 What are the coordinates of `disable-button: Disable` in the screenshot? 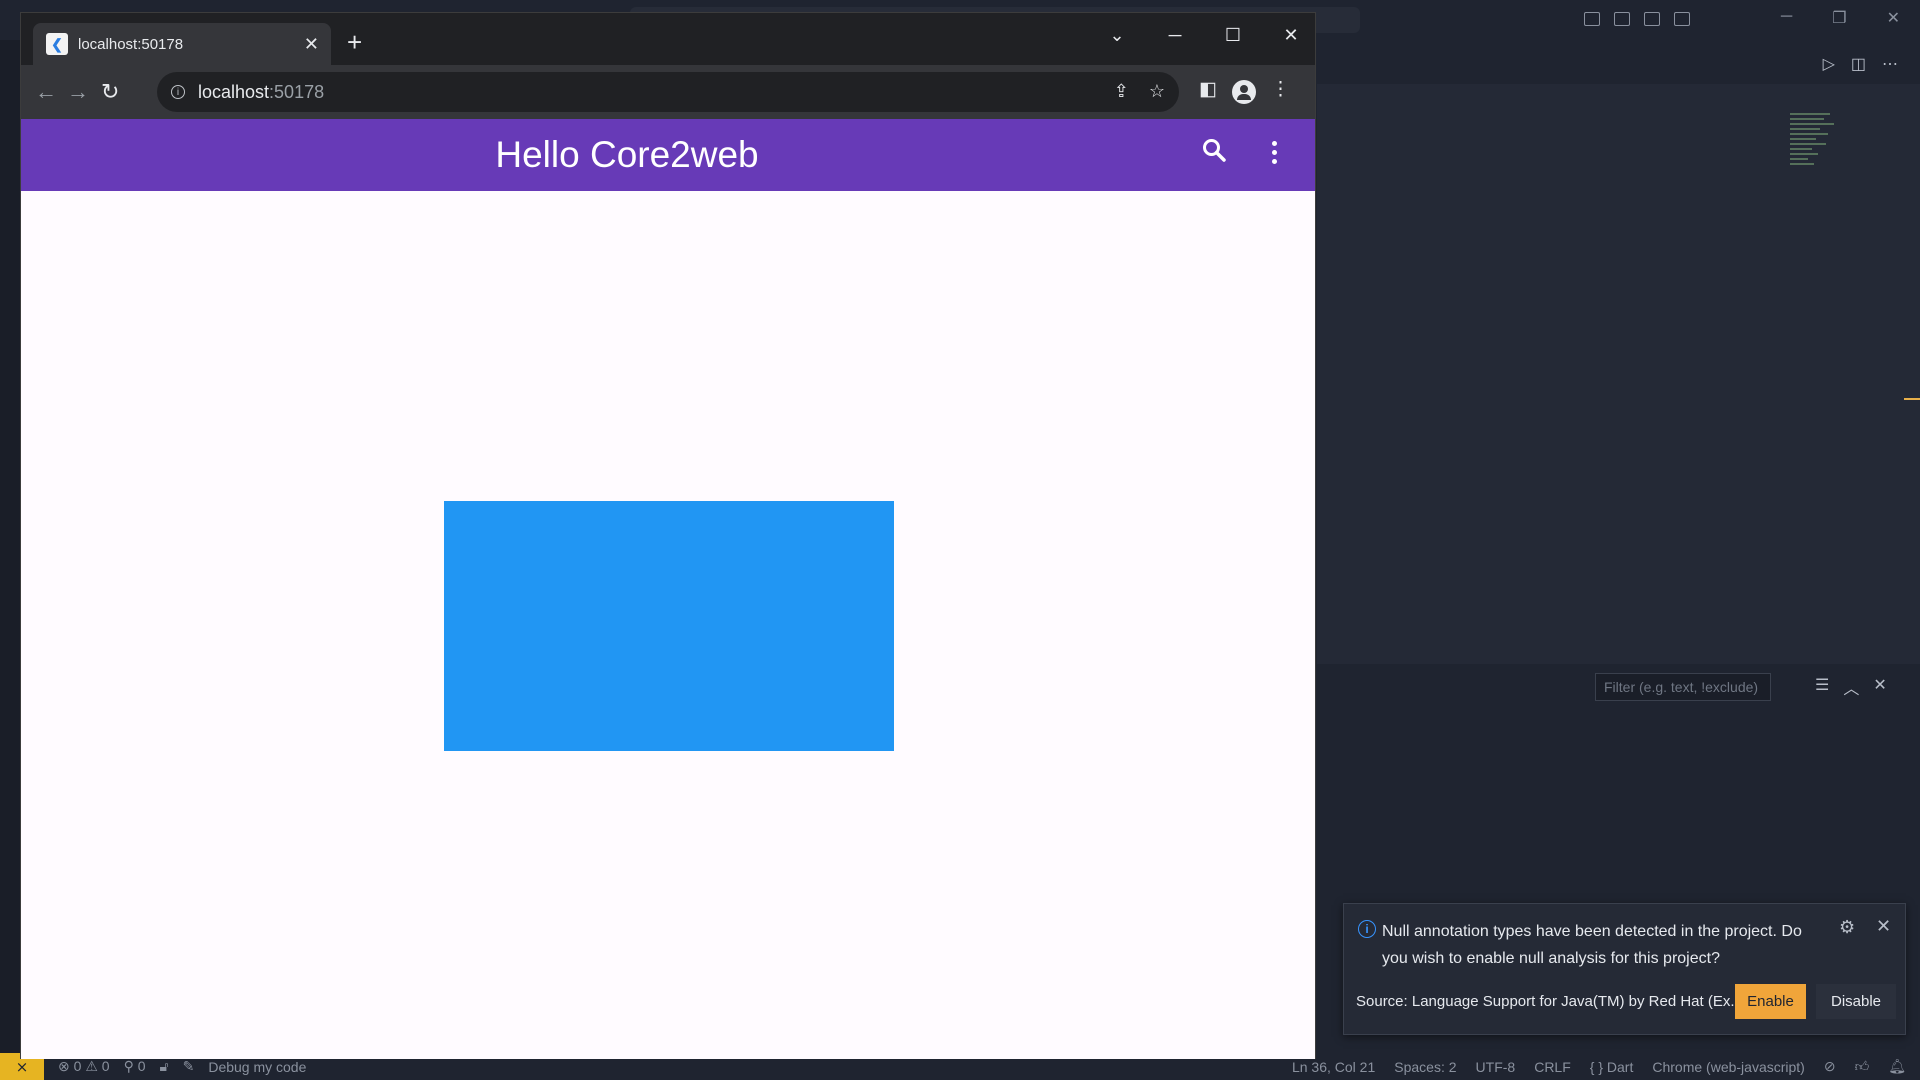 It's located at (1856, 1001).